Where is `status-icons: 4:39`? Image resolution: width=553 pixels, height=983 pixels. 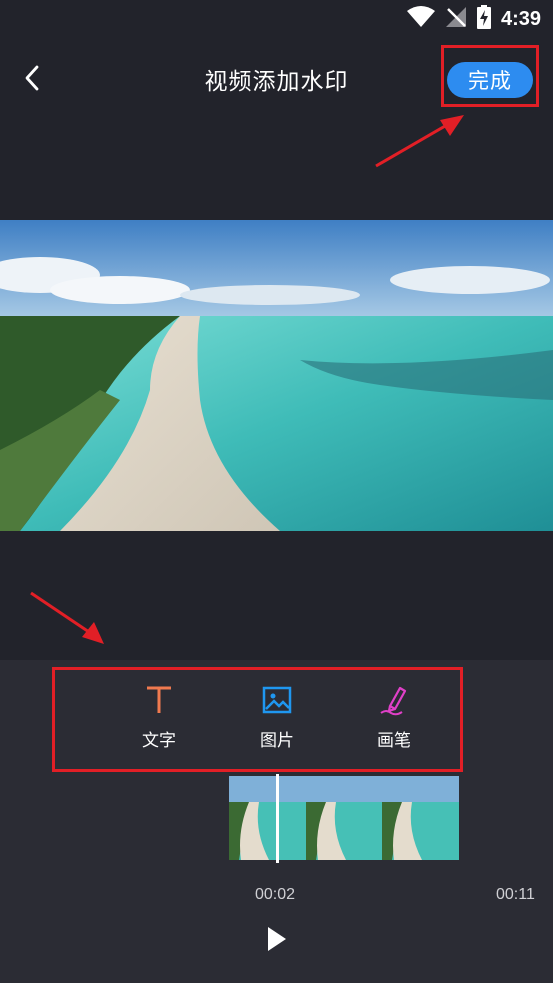 status-icons: 4:39 is located at coordinates (473, 19).